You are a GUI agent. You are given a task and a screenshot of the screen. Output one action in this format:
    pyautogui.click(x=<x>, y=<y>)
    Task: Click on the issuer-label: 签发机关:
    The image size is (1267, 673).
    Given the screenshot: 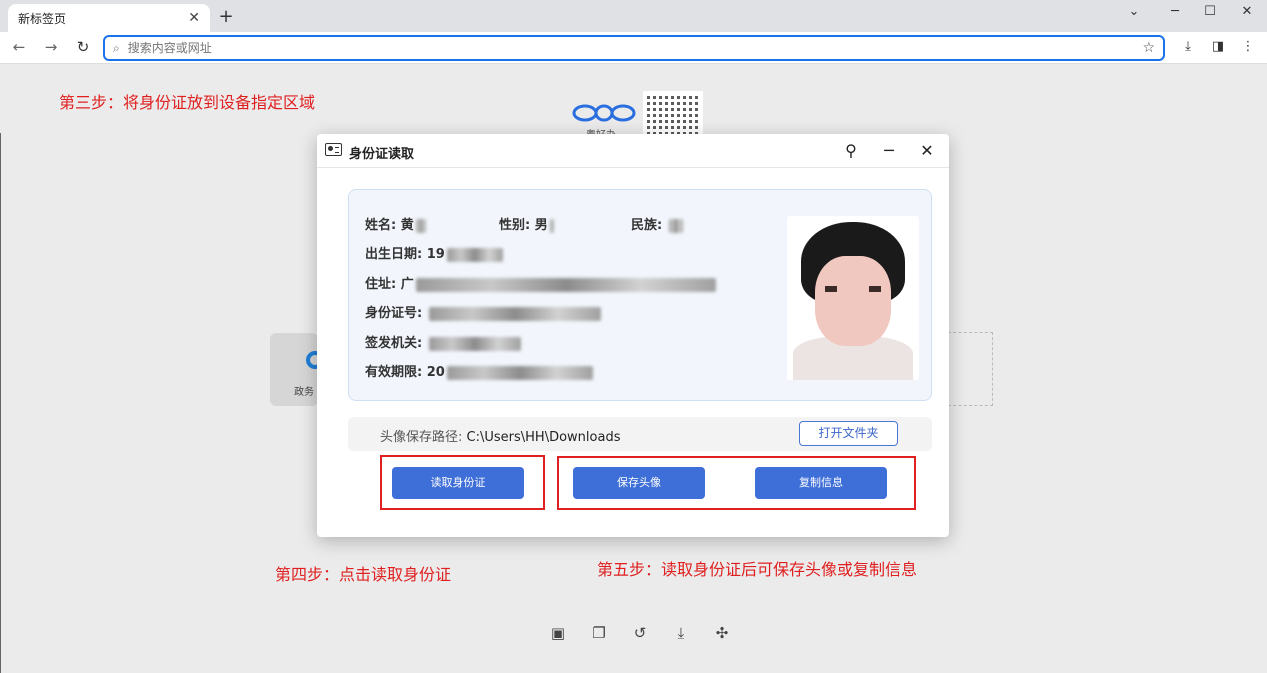 What is the action you would take?
    pyautogui.click(x=394, y=343)
    